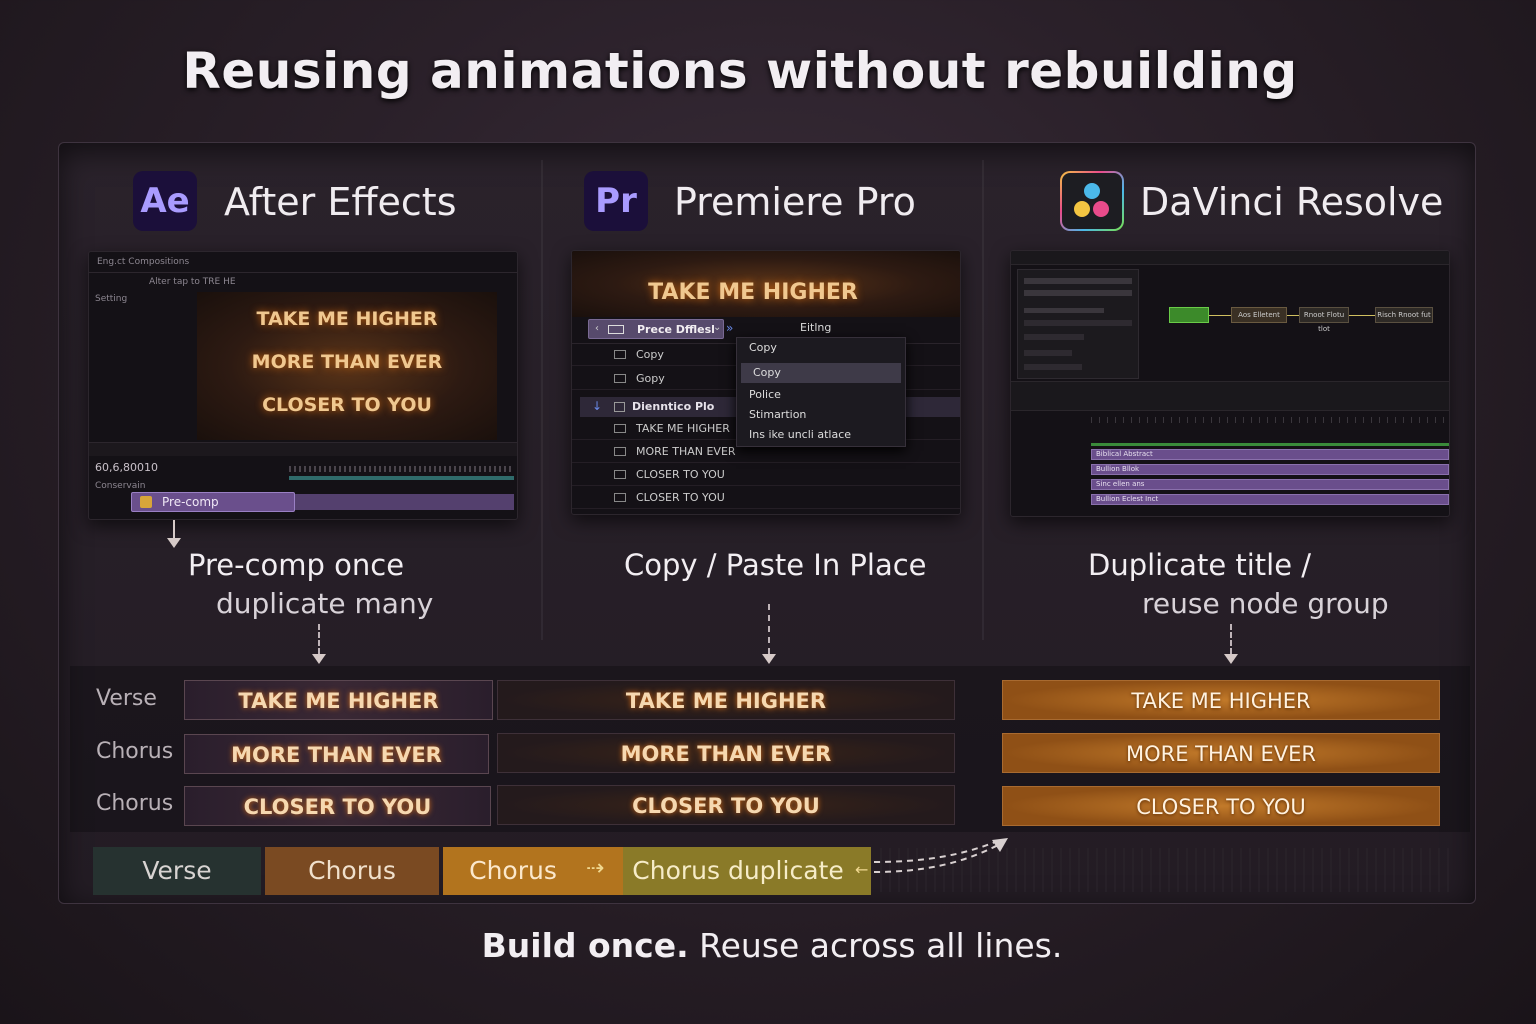 This screenshot has width=1536, height=1024. I want to click on pr-editing-label: Eitlng, so click(816, 327).